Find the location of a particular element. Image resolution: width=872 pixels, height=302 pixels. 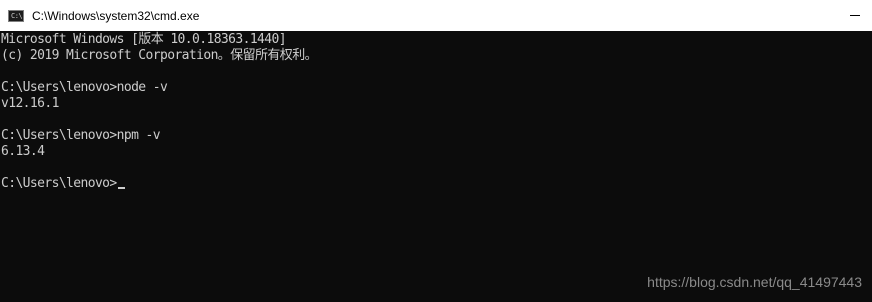

title-bar: C:\ C:\Windows\system32\cmd.exe is located at coordinates (436, 15).